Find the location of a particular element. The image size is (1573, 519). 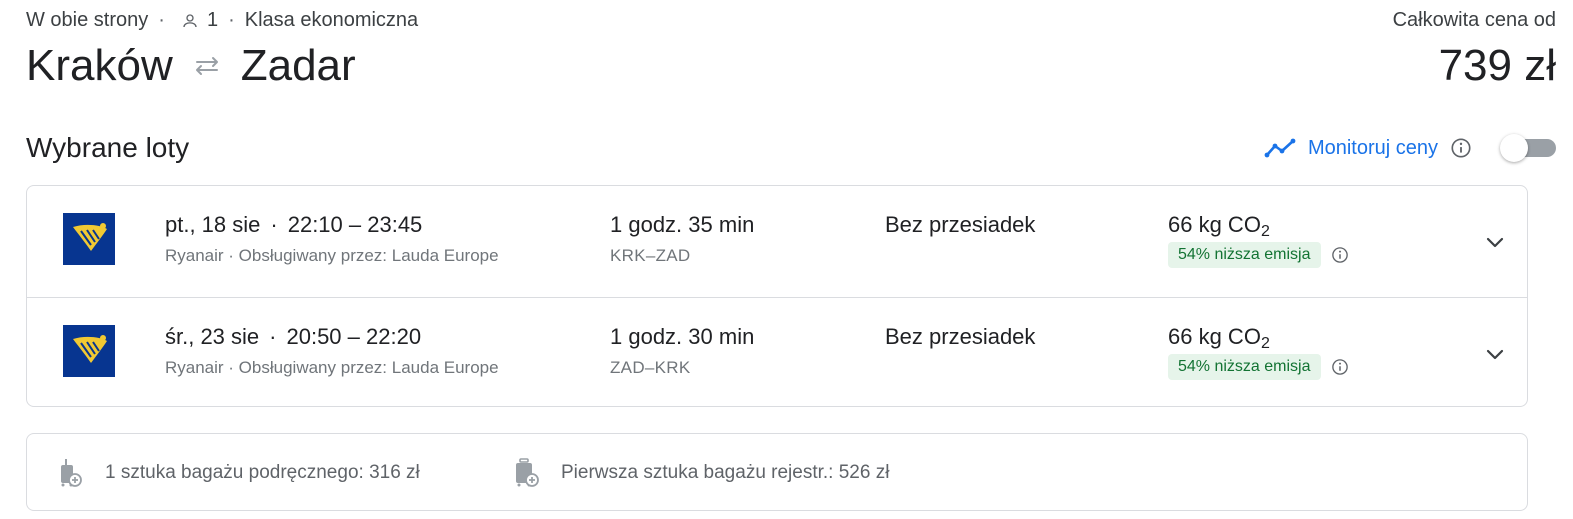

person-icon is located at coordinates (190, 20).